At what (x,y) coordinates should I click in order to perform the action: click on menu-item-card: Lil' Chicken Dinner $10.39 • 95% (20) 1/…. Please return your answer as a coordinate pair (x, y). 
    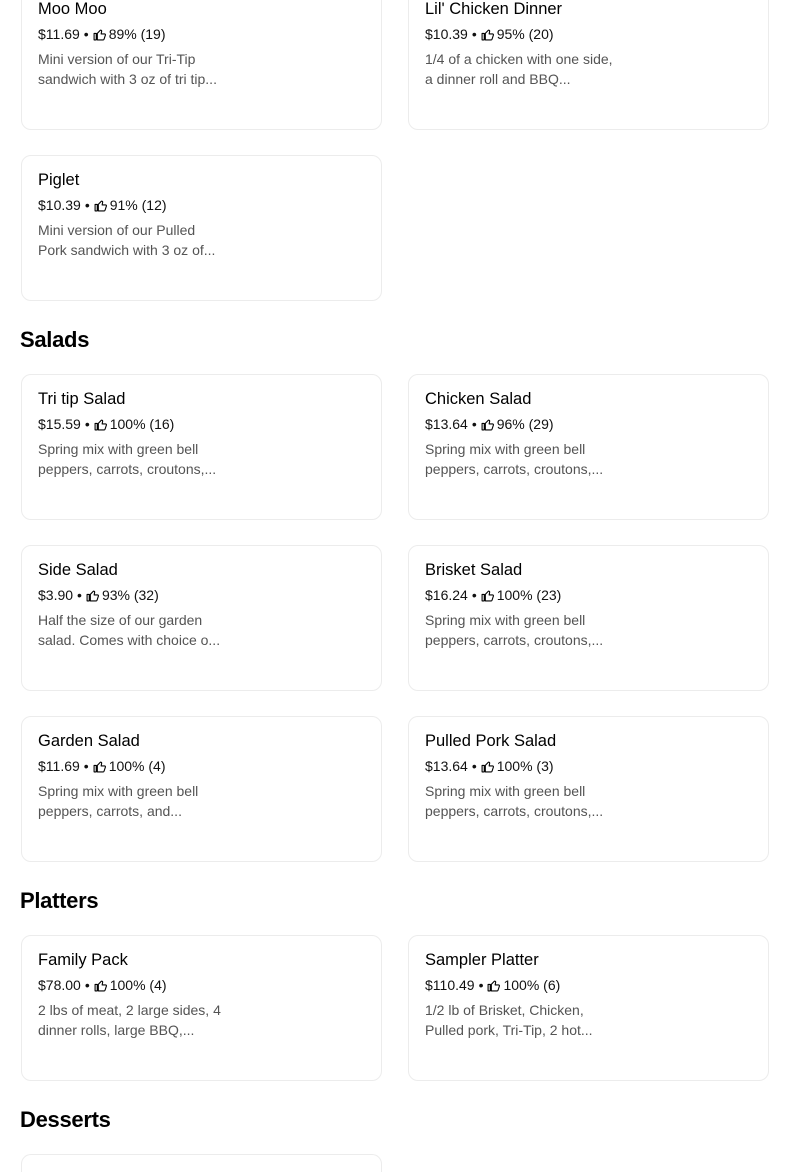
    Looking at the image, I should click on (588, 65).